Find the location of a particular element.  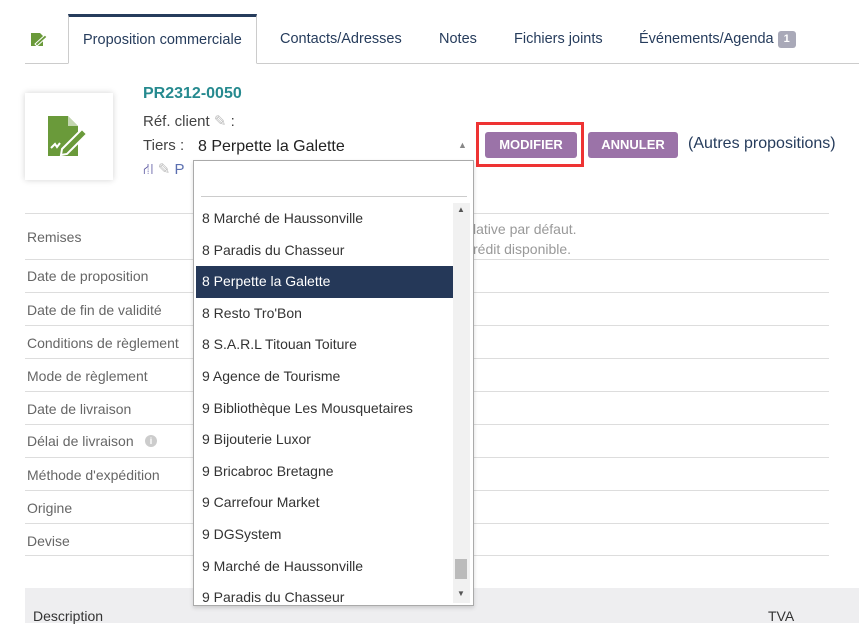

proposal-logo is located at coordinates (69, 136).